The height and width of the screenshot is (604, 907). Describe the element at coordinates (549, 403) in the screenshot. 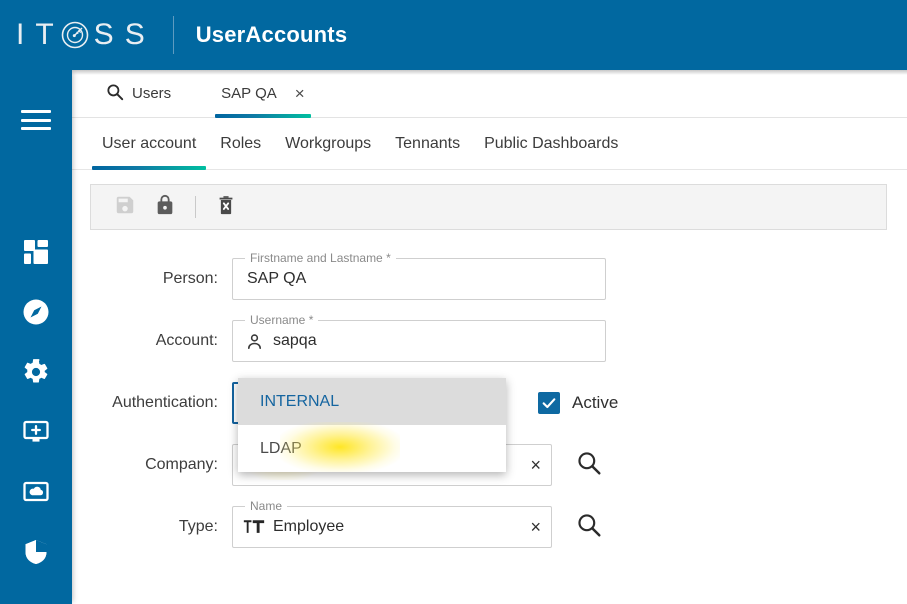

I see `checkbox-checked-icon` at that location.